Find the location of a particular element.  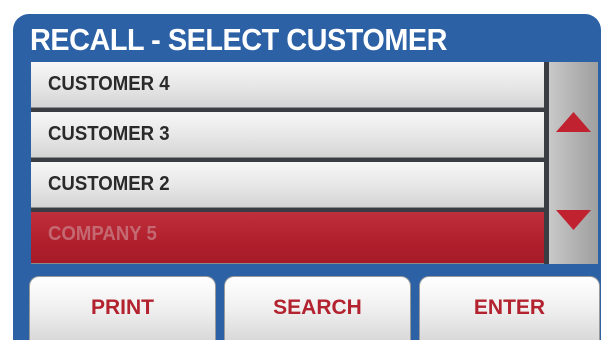

customer-list-item-label: CUSTOMER 4 is located at coordinates (109, 84).